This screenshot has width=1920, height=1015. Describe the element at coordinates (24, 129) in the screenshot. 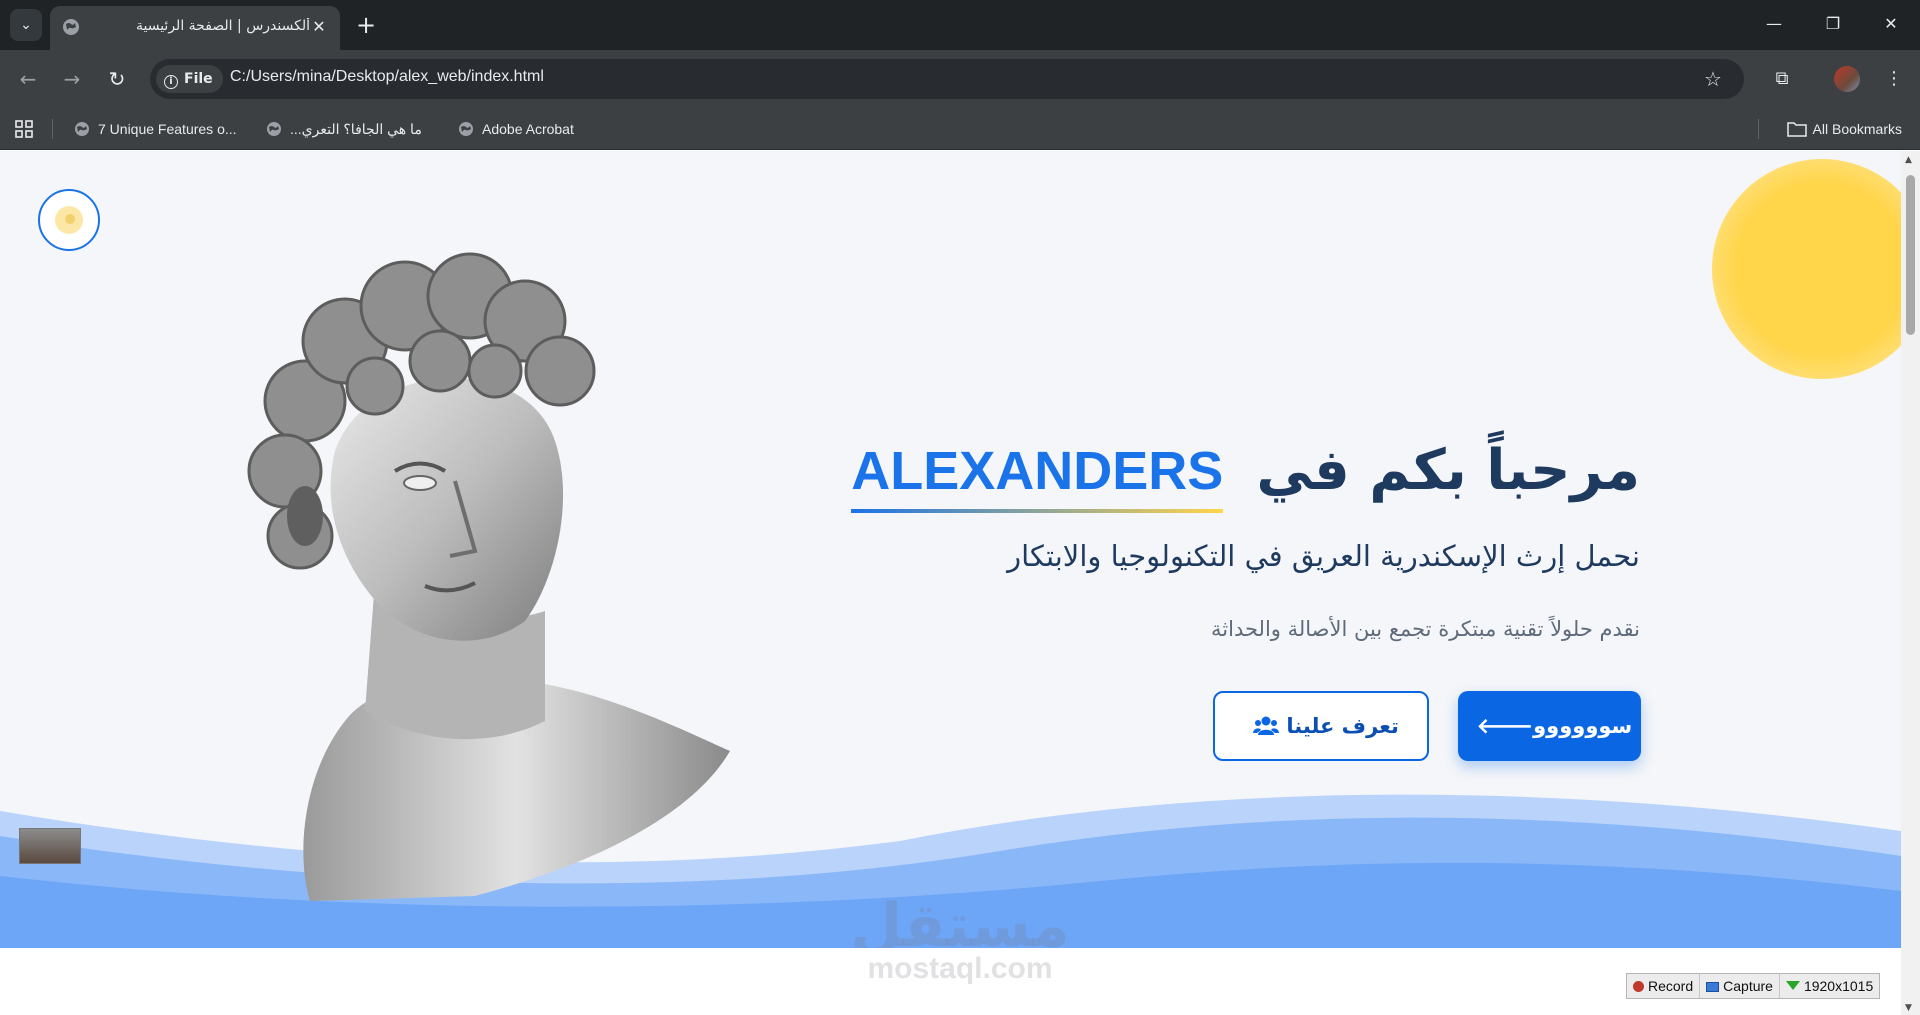

I see `apps-grid-icon` at that location.